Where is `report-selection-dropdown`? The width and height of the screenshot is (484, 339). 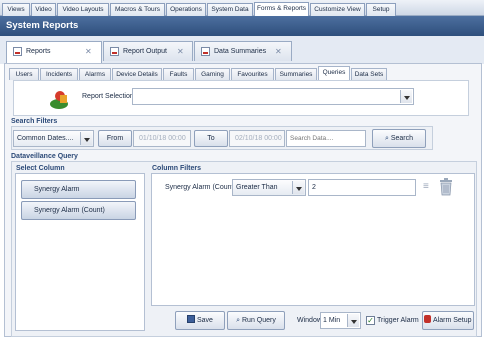
report-selection-dropdown is located at coordinates (273, 96).